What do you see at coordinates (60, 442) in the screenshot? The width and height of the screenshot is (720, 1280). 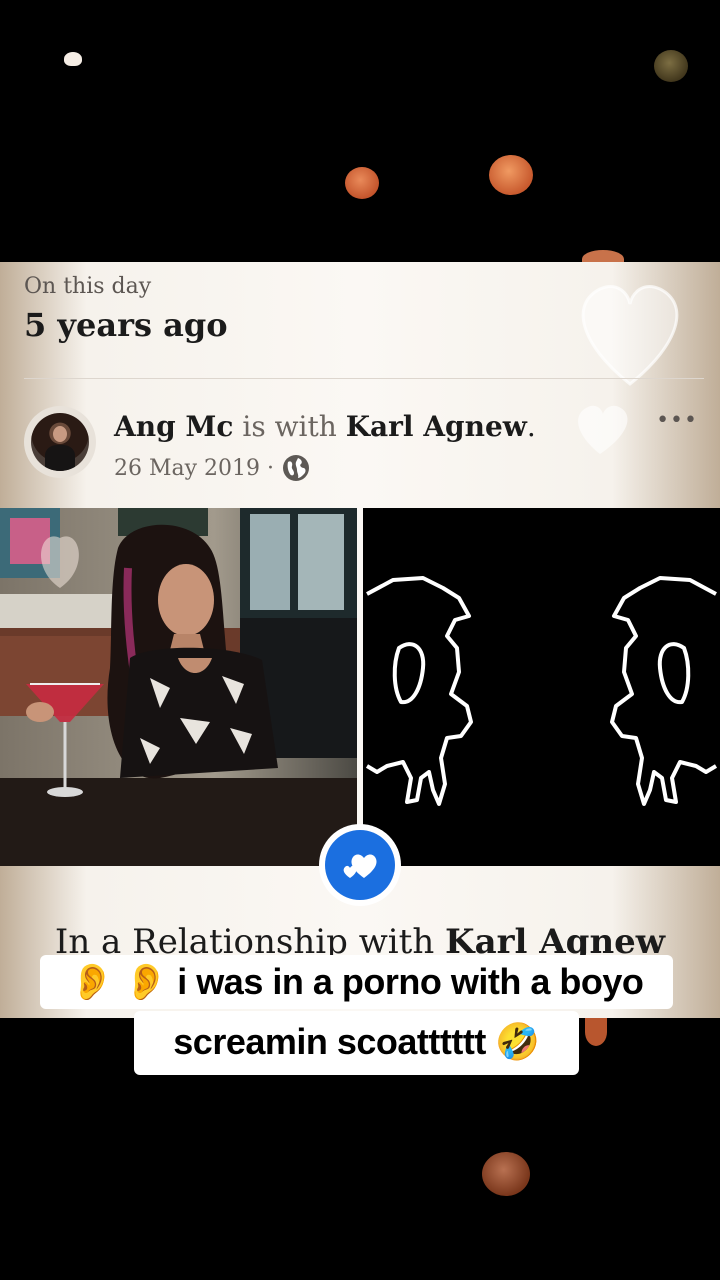 I see `avatar` at bounding box center [60, 442].